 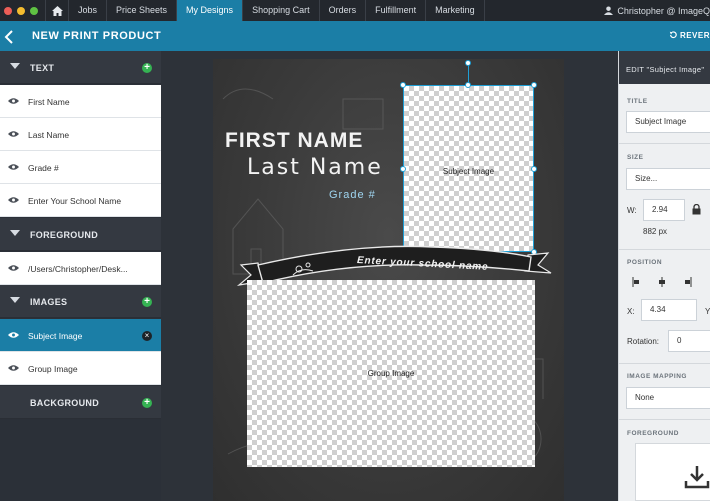 What do you see at coordinates (668, 398) in the screenshot?
I see `image-mapping-select: None` at bounding box center [668, 398].